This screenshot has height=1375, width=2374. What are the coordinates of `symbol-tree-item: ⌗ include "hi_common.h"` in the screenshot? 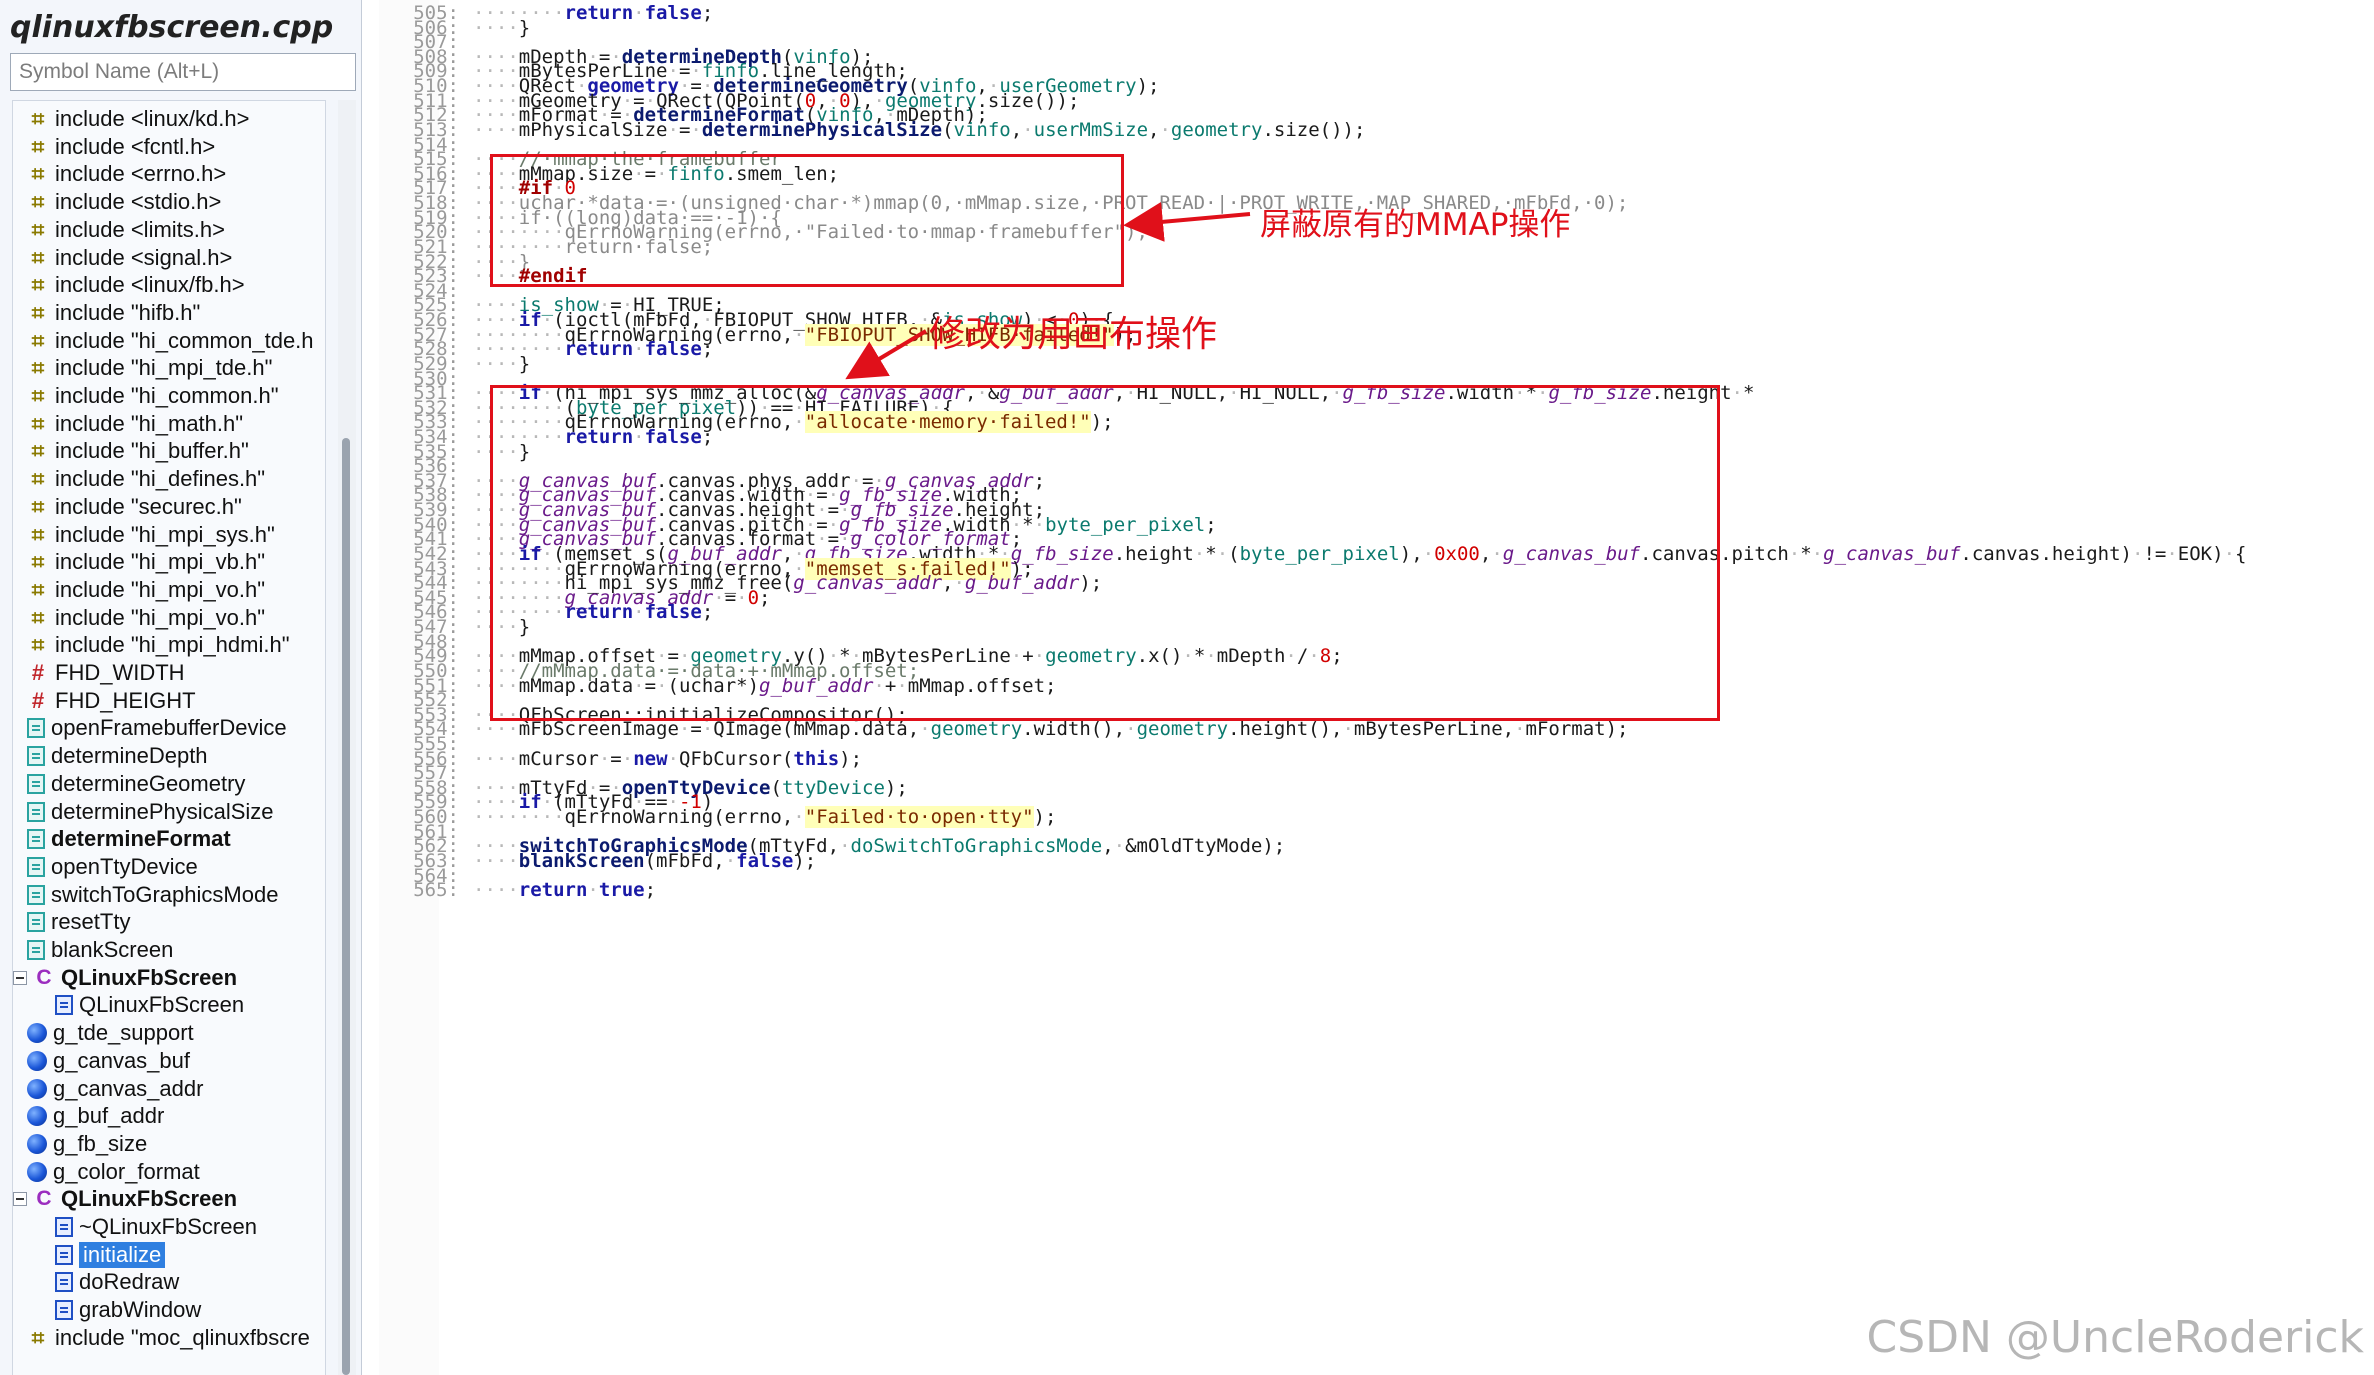 It's located at (169, 396).